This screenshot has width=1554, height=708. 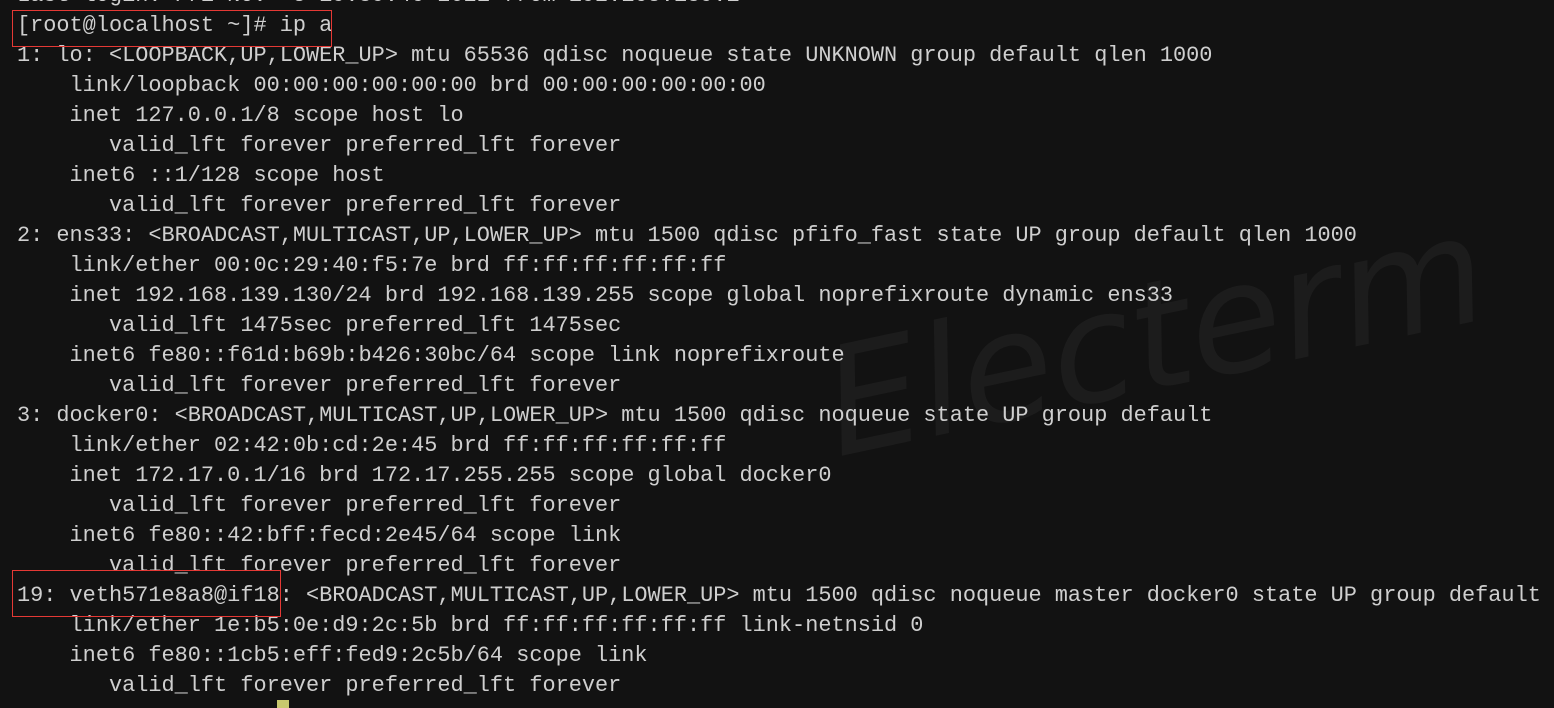 What do you see at coordinates (172, 28) in the screenshot?
I see `highlight-box-command` at bounding box center [172, 28].